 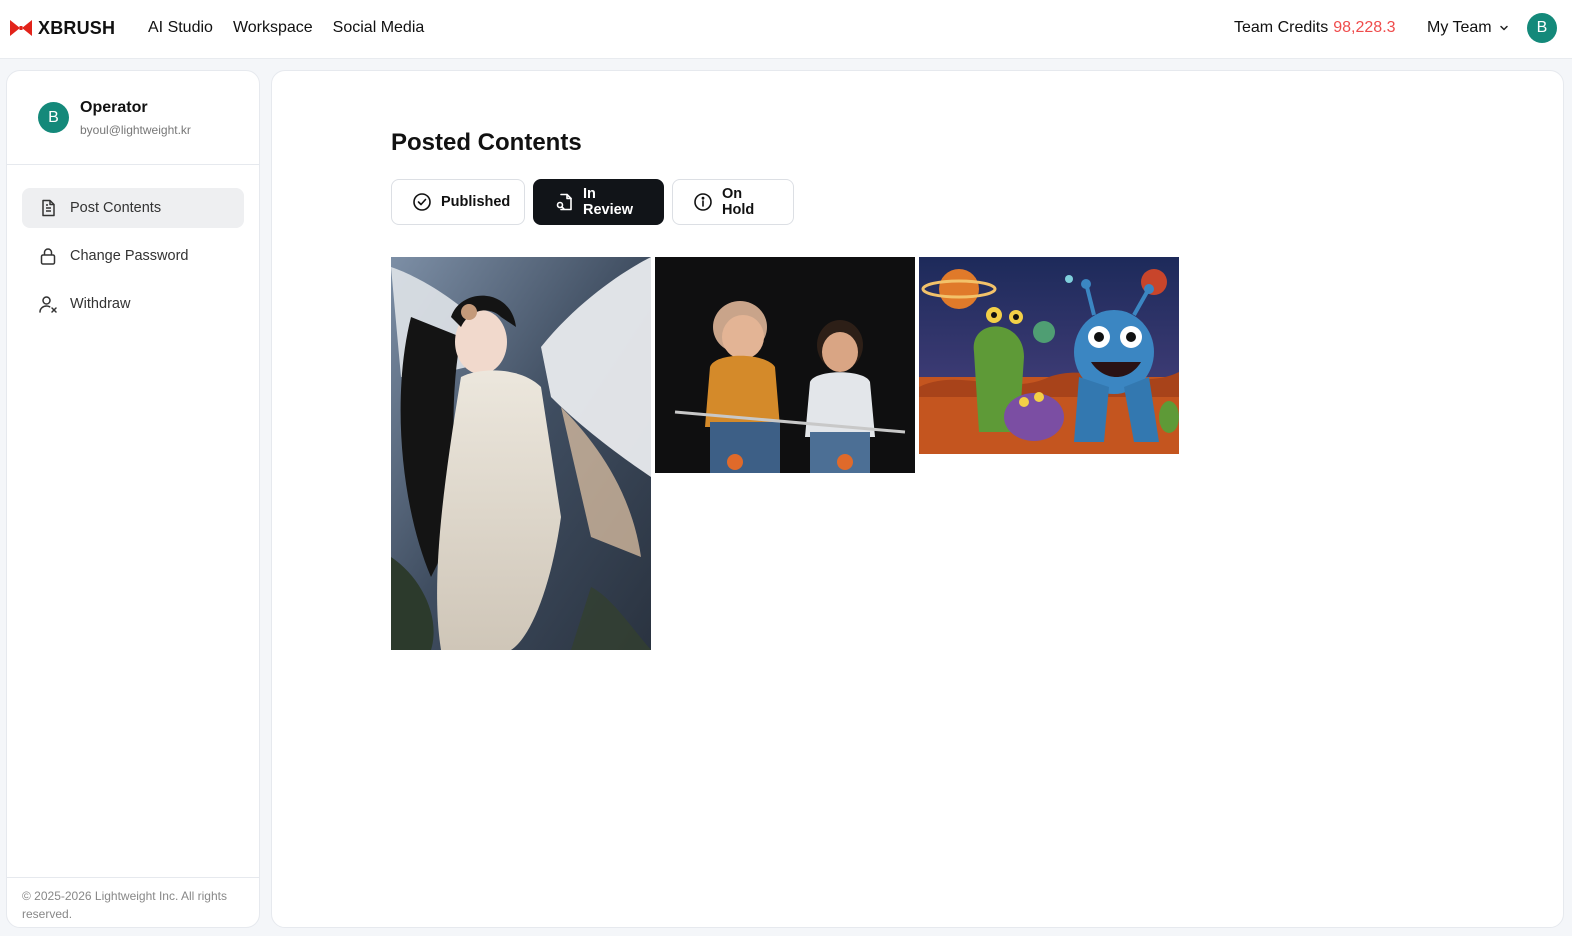 What do you see at coordinates (1459, 27) in the screenshot?
I see `team-dropdown-label: My Team` at bounding box center [1459, 27].